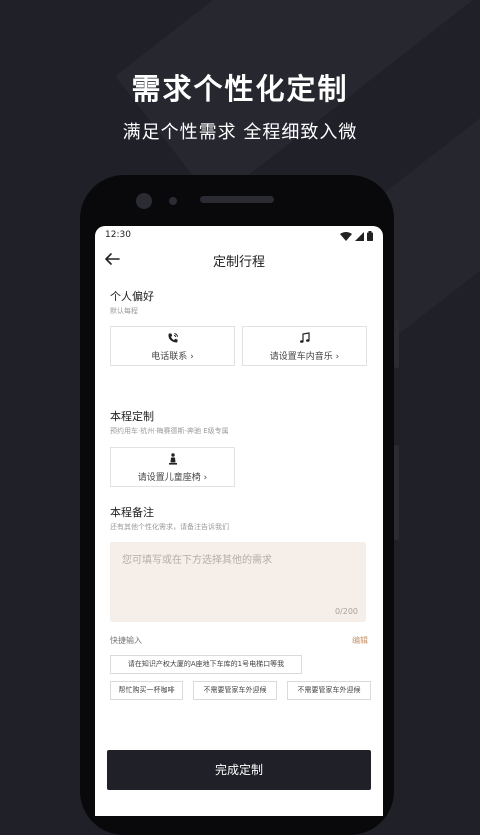  What do you see at coordinates (126, 640) in the screenshot?
I see `quick-input-label: 快捷输入` at bounding box center [126, 640].